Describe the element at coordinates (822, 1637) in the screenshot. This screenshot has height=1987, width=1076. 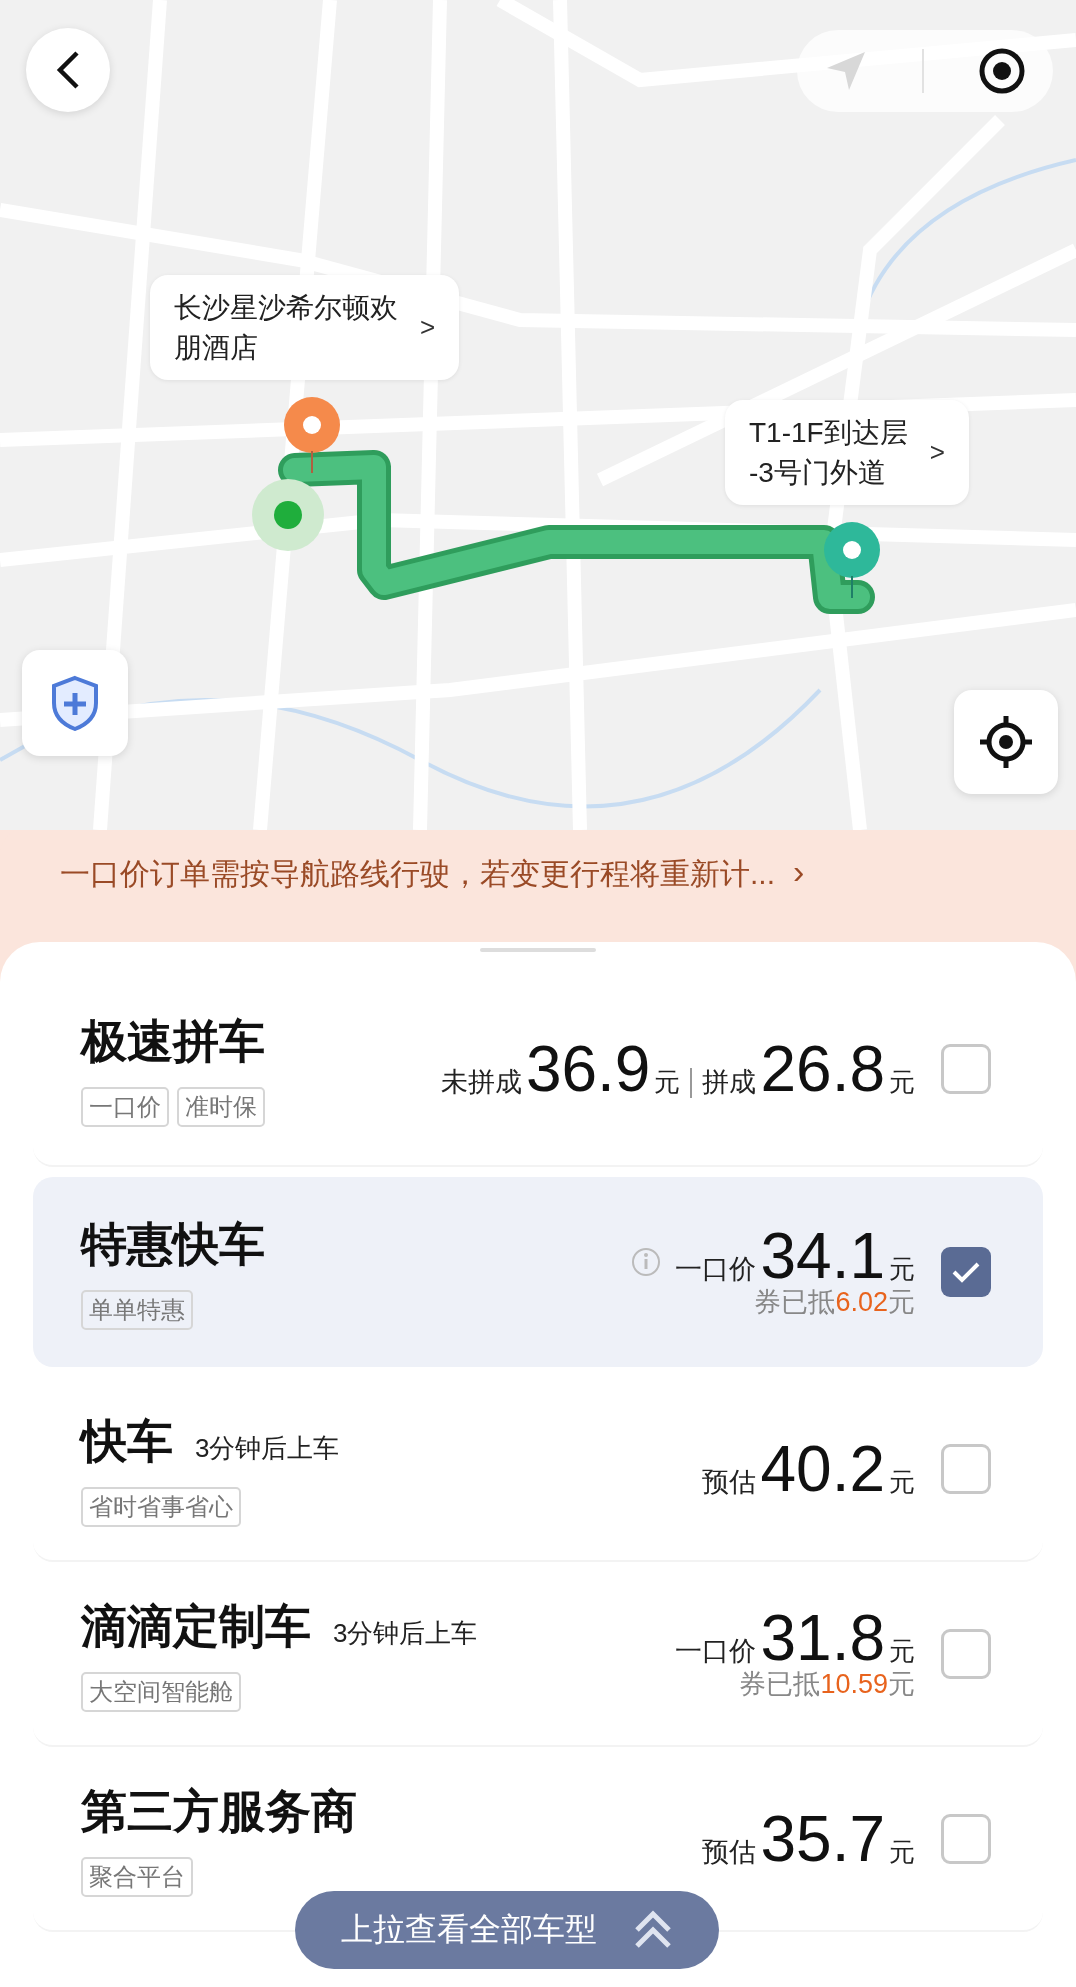
I see `price-amount: 31.8` at that location.